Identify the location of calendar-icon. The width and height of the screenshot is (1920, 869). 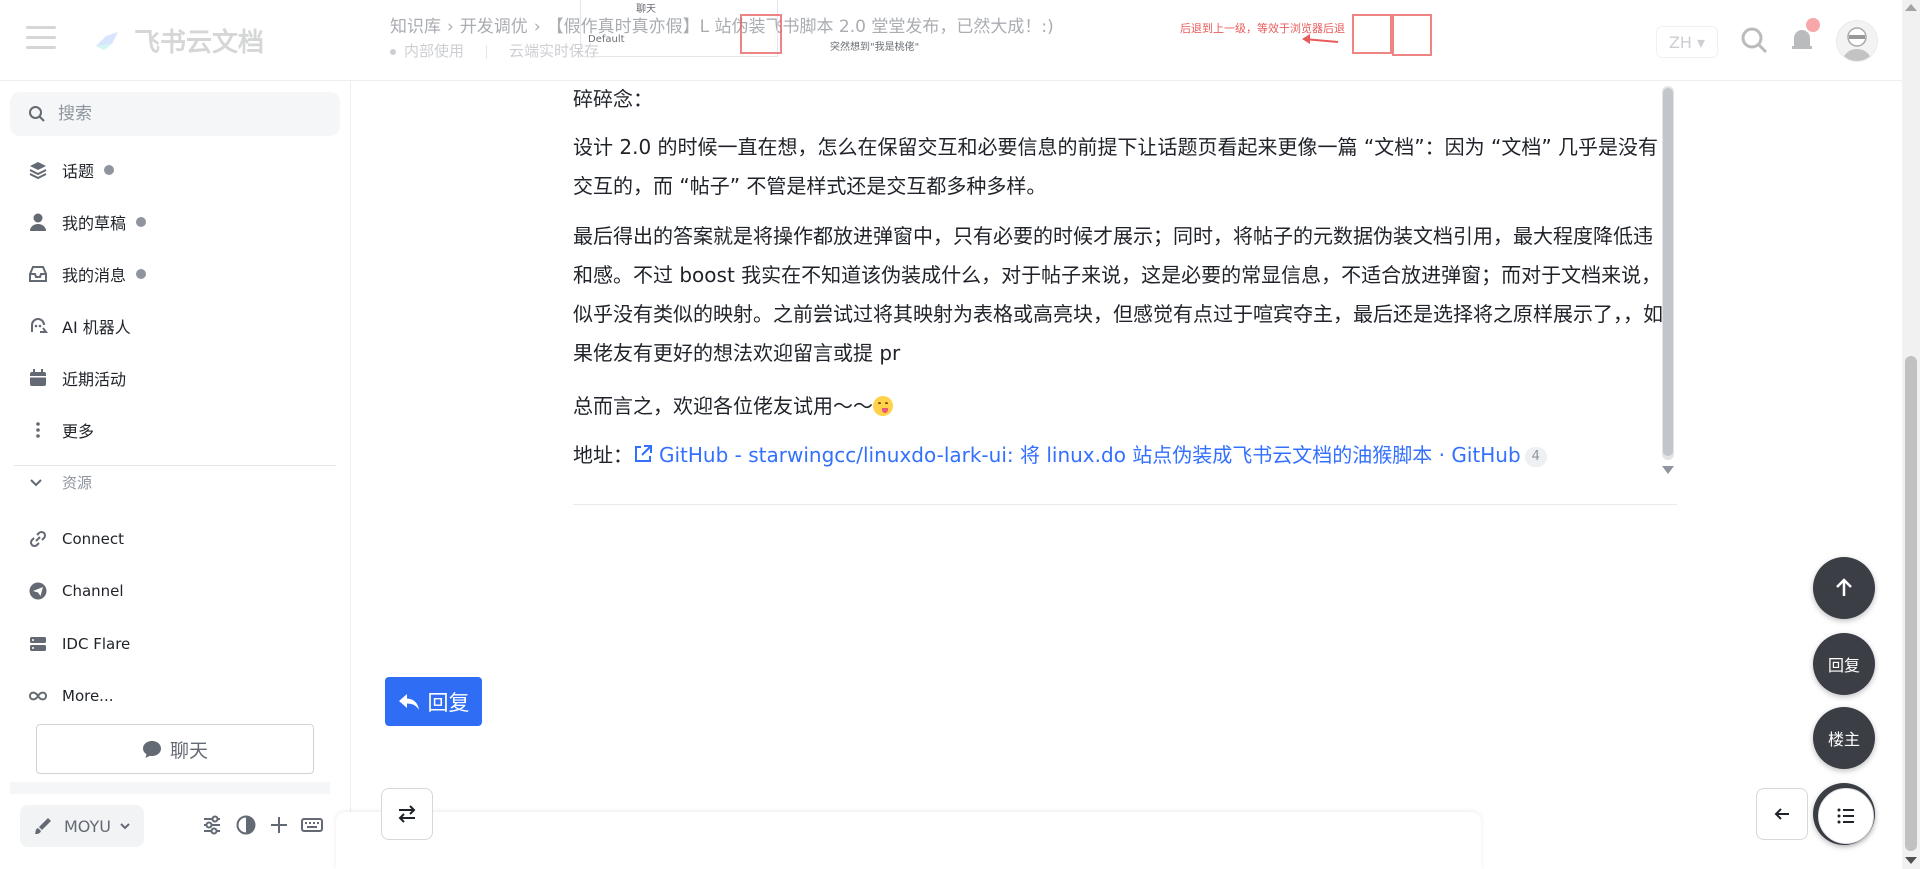
(38, 377).